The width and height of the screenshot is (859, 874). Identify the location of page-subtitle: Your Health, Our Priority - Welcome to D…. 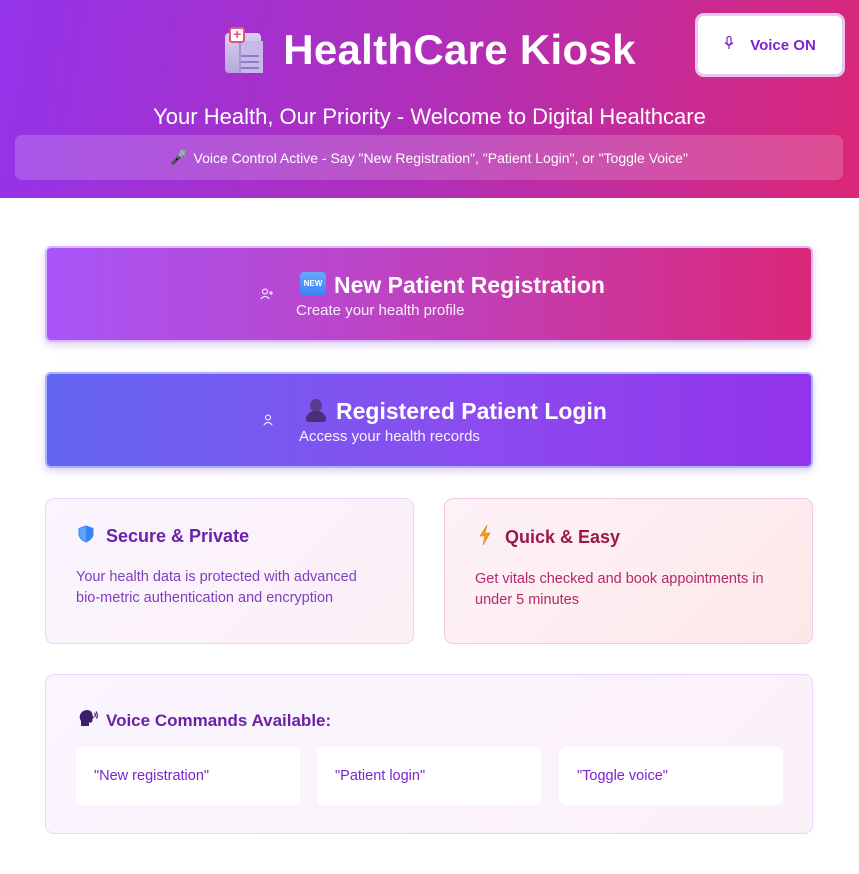
(429, 116).